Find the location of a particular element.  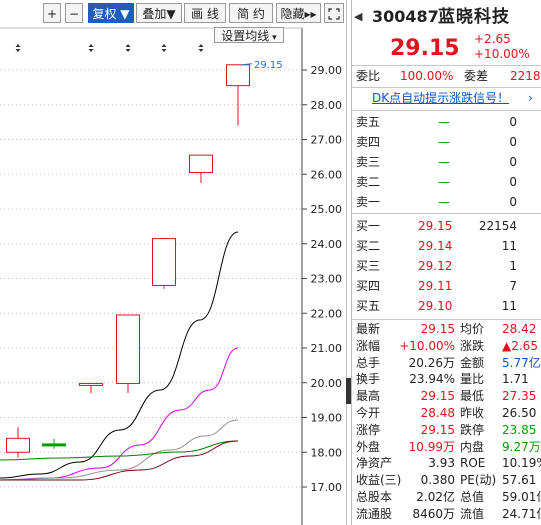

stat-row: 外盘 10.99万 内盘 9.27万 is located at coordinates (446, 447).